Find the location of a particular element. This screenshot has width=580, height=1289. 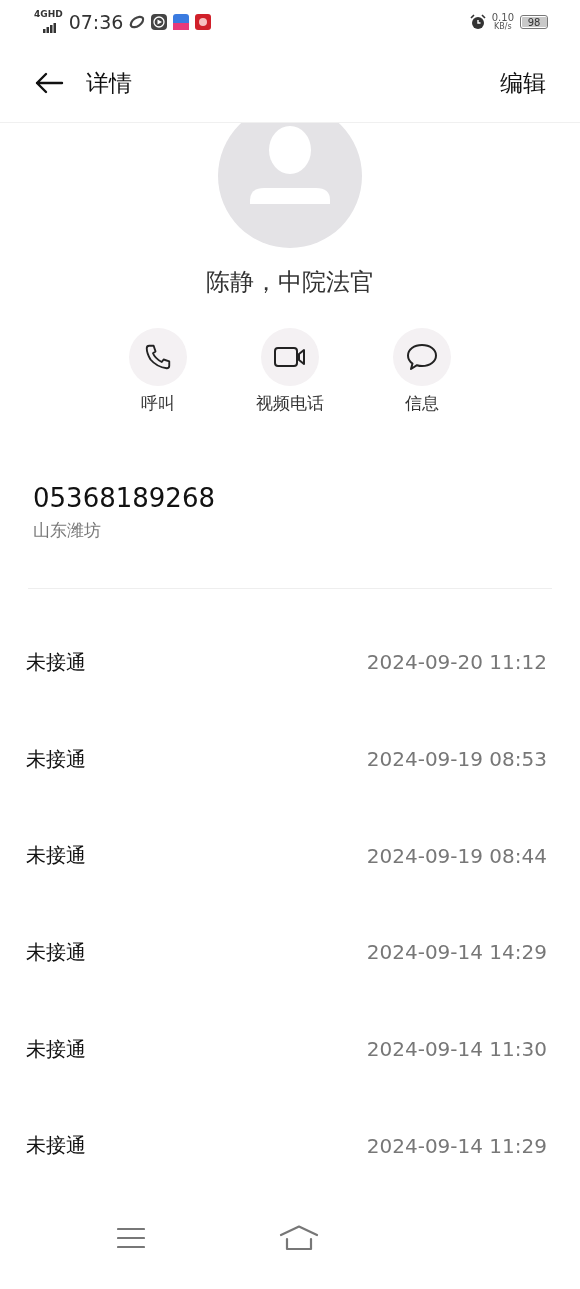

call-time: 2024-09-14 11:30 is located at coordinates (456, 1049).